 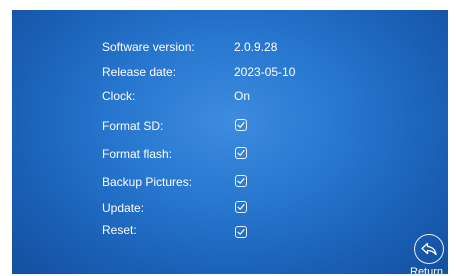 What do you see at coordinates (148, 47) in the screenshot?
I see `software-version-label: Software version:` at bounding box center [148, 47].